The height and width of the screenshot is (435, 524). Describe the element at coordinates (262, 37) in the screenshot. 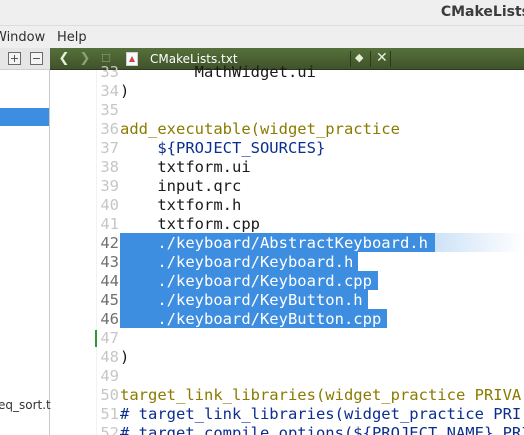

I see `menu-bar: Window Help` at that location.